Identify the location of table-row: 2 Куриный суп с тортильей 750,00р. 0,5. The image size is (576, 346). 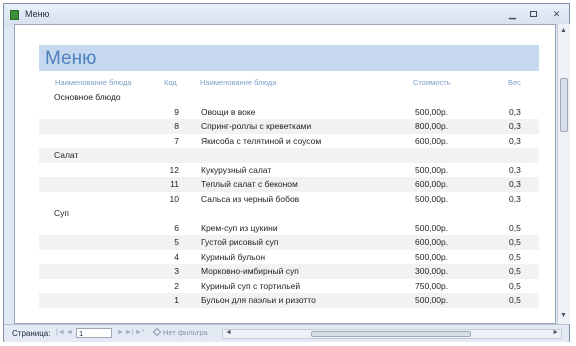
(289, 286).